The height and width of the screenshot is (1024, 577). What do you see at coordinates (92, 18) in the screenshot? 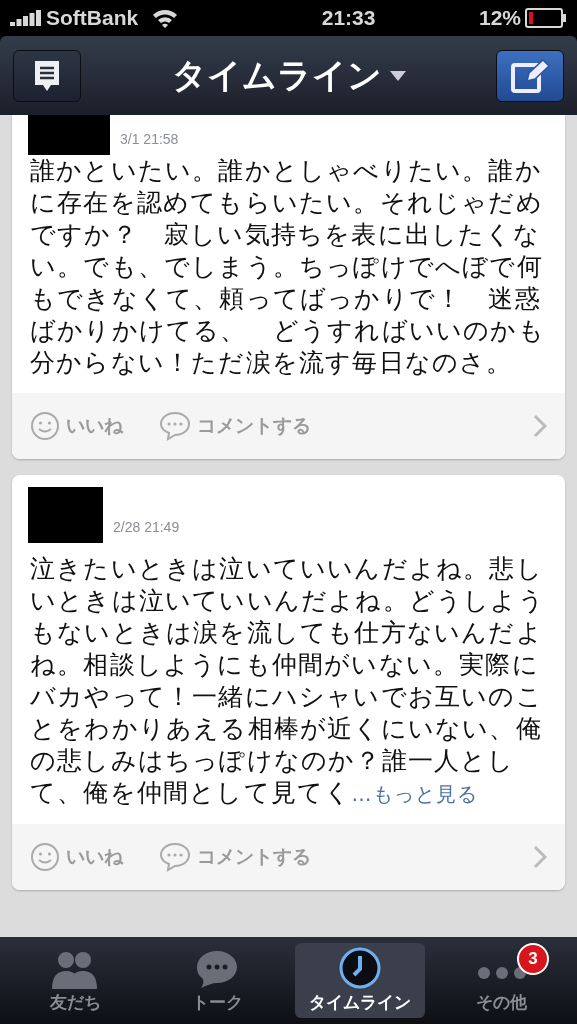
I see `carrier-name: SoftBank` at bounding box center [92, 18].